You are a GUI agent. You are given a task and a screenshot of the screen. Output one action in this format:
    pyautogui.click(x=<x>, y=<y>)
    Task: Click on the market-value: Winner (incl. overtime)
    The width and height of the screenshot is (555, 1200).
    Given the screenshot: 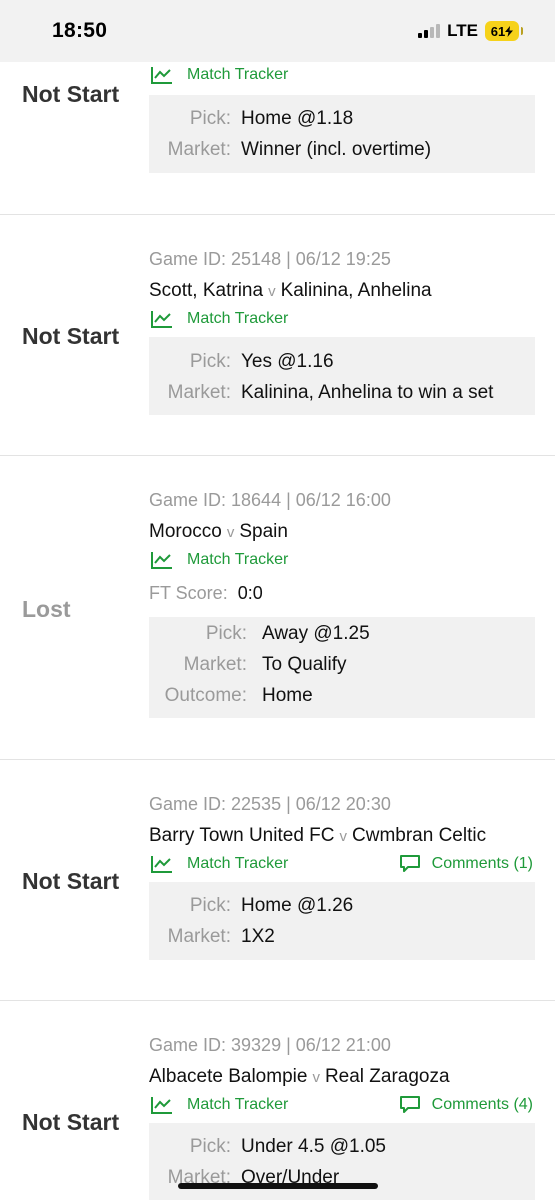 What is the action you would take?
    pyautogui.click(x=336, y=149)
    